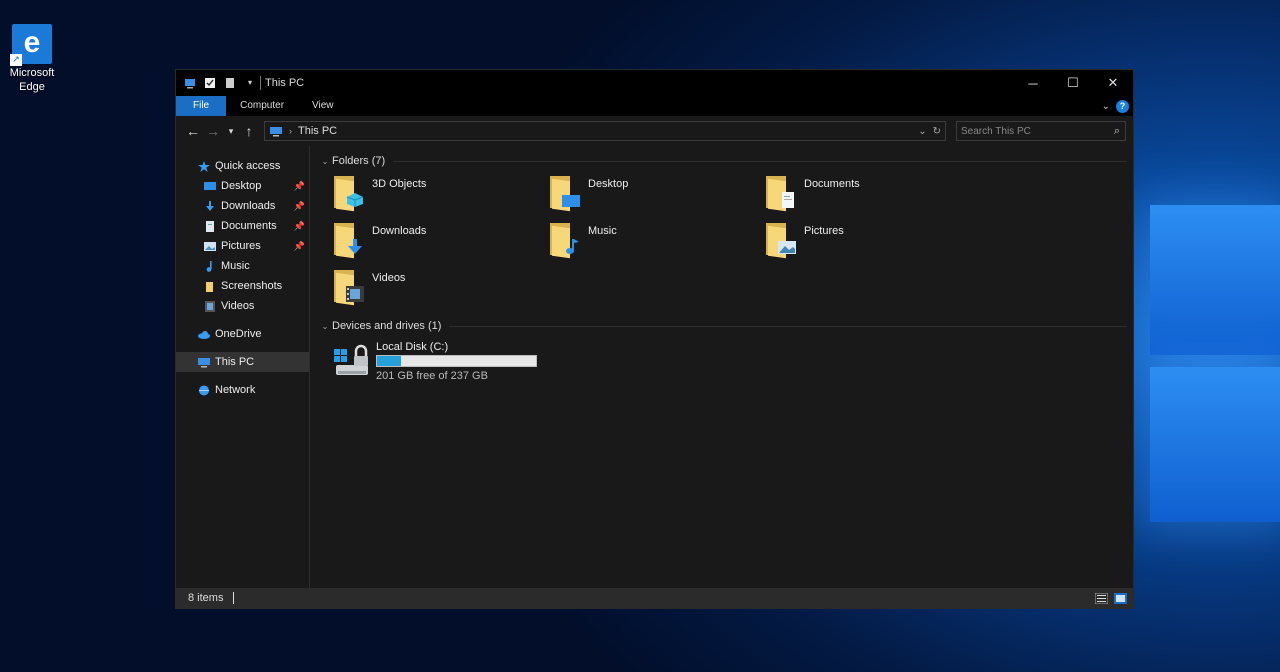 The image size is (1280, 672). I want to click on recent-locations-chevron-icon: ▾, so click(231, 131).